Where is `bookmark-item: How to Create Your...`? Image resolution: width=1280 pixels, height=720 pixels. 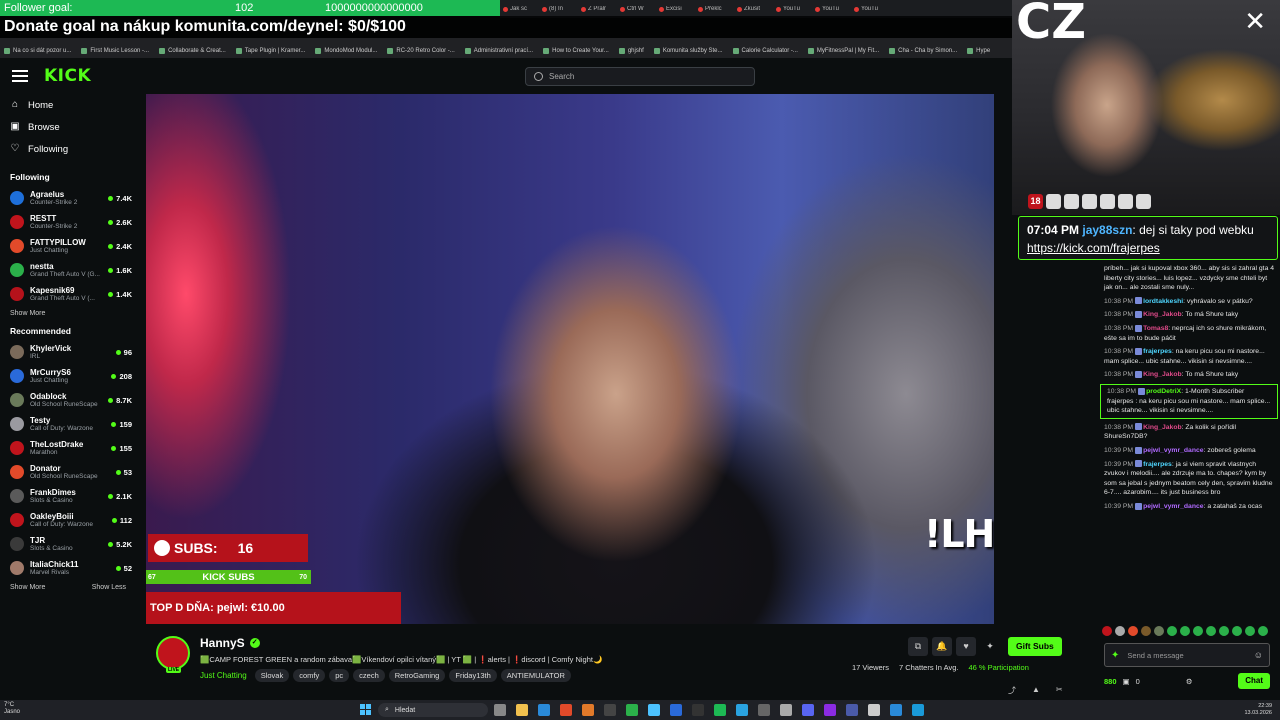 bookmark-item: How to Create Your... is located at coordinates (576, 51).